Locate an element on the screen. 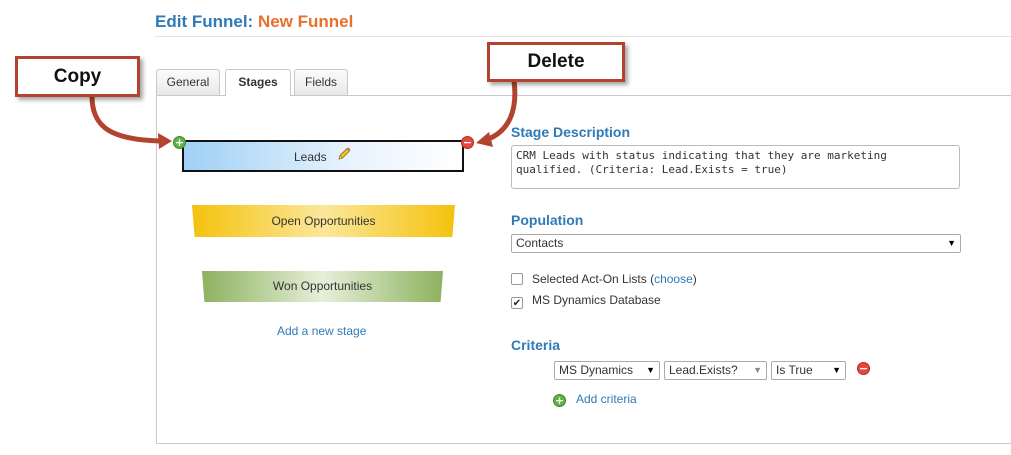 Image resolution: width=1011 pixels, height=455 pixels. stage-leads: Leads is located at coordinates (323, 156).